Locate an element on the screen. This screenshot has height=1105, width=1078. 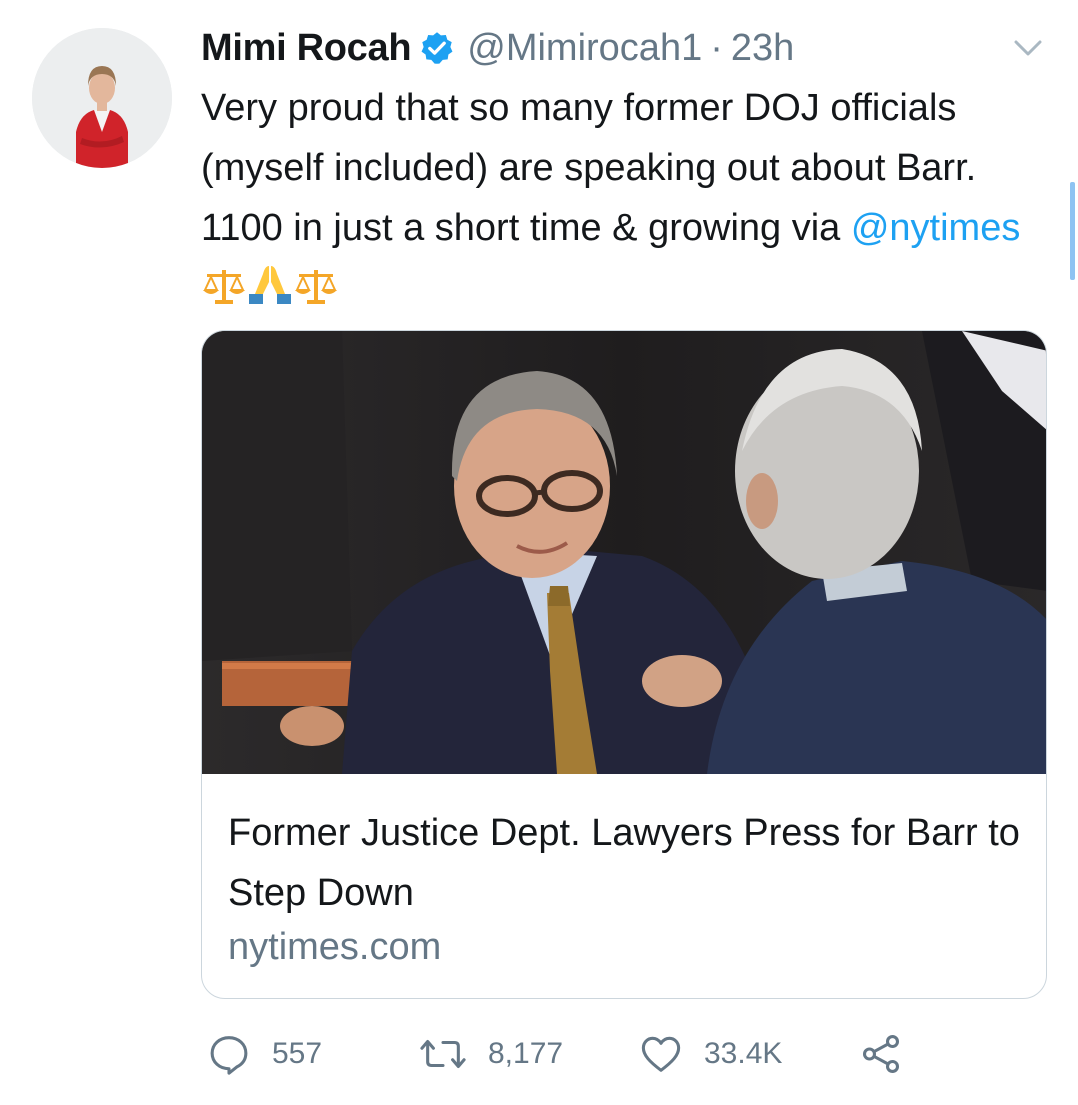
avatar is located at coordinates (102, 98).